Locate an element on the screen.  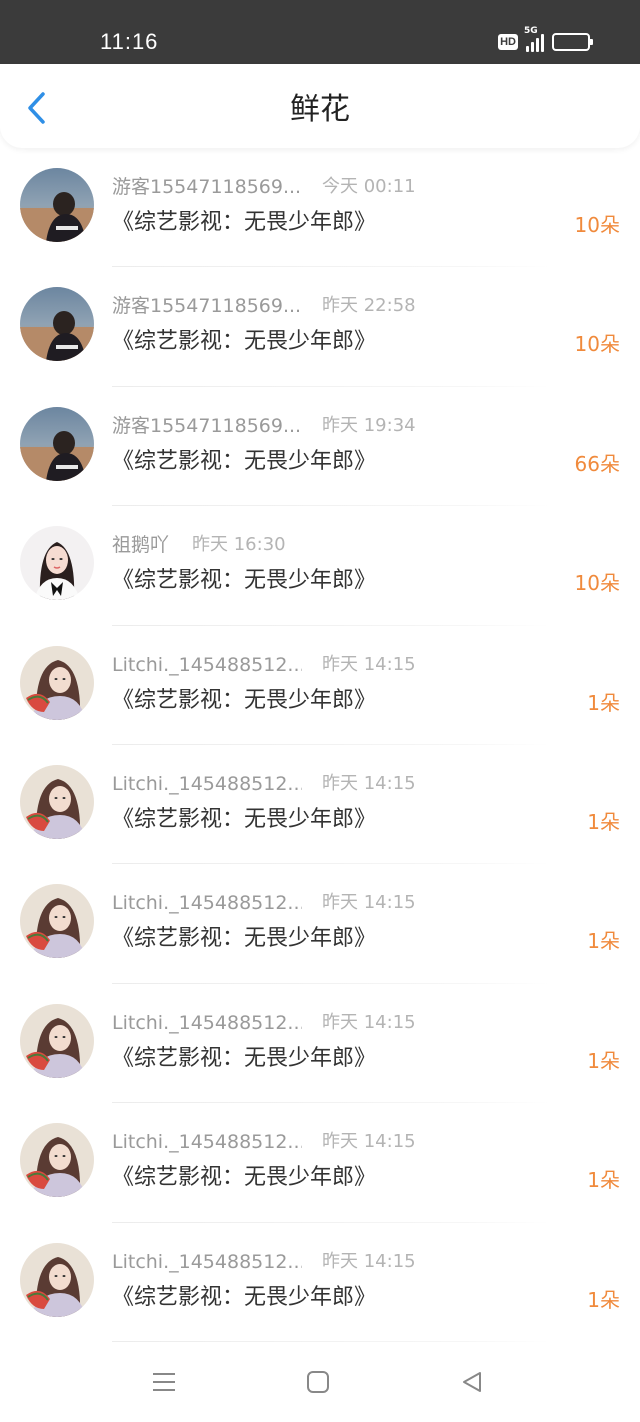
flower-count: 66朵 is located at coordinates (597, 463).